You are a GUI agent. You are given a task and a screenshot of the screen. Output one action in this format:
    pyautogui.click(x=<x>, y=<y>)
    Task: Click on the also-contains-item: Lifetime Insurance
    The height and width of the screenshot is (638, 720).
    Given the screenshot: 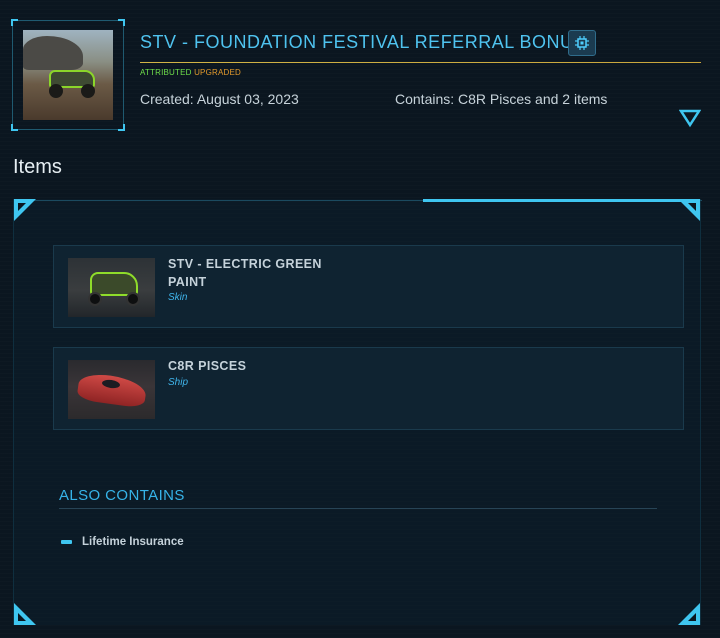 What is the action you would take?
    pyautogui.click(x=122, y=542)
    